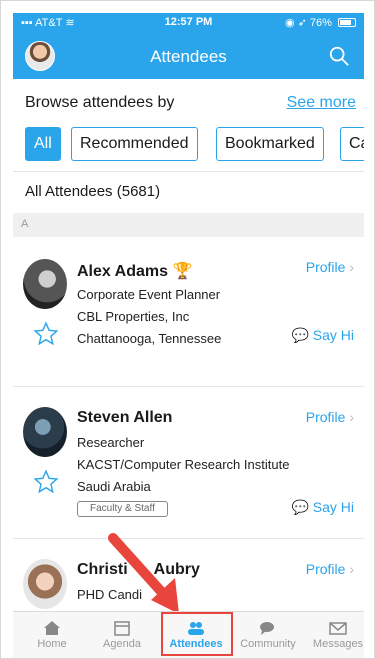  I want to click on battery-percent: 76%, so click(320, 23).